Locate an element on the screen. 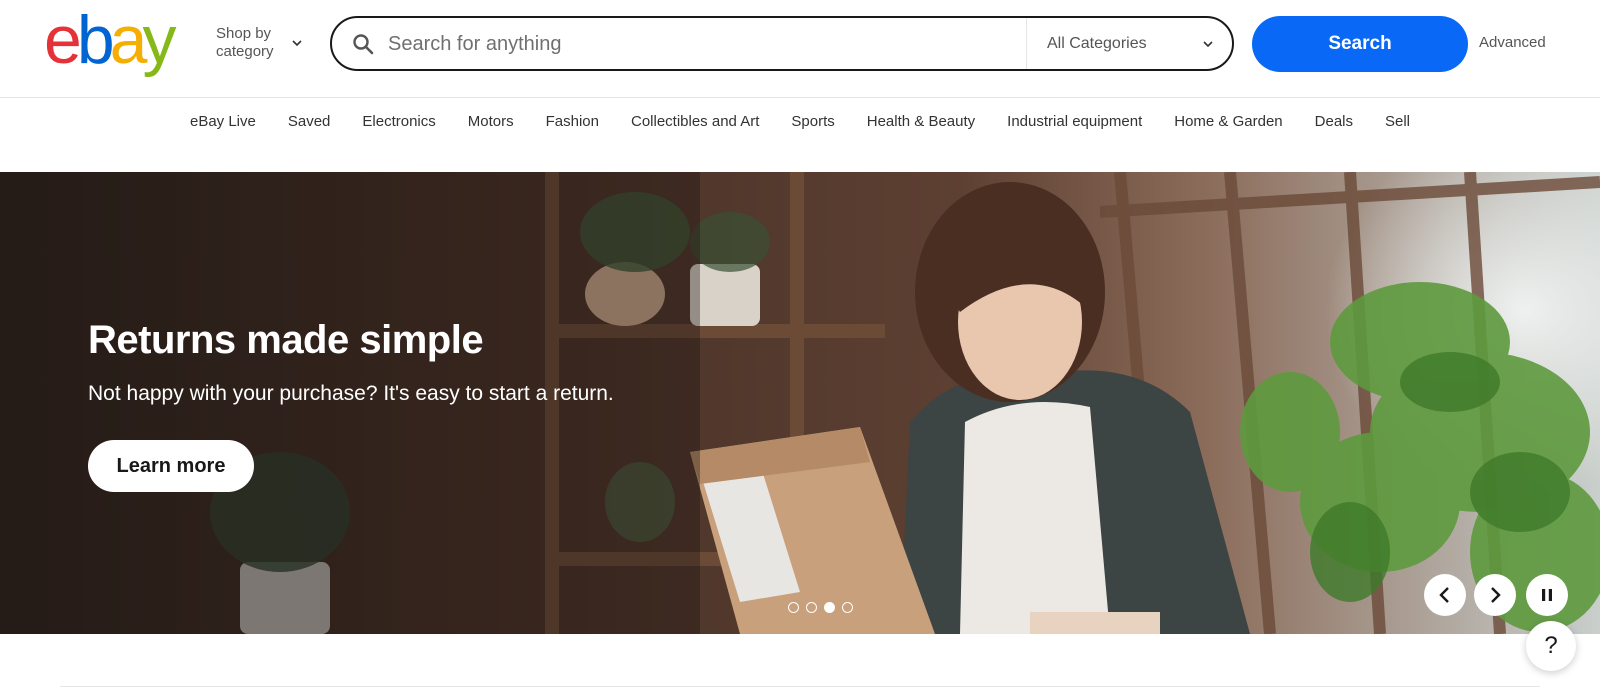 This screenshot has height=689, width=1600. category-select: All Categories is located at coordinates (1129, 43).